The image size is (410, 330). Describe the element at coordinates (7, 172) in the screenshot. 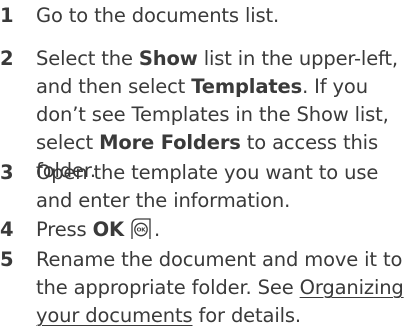

I see `step-number: 3` at that location.